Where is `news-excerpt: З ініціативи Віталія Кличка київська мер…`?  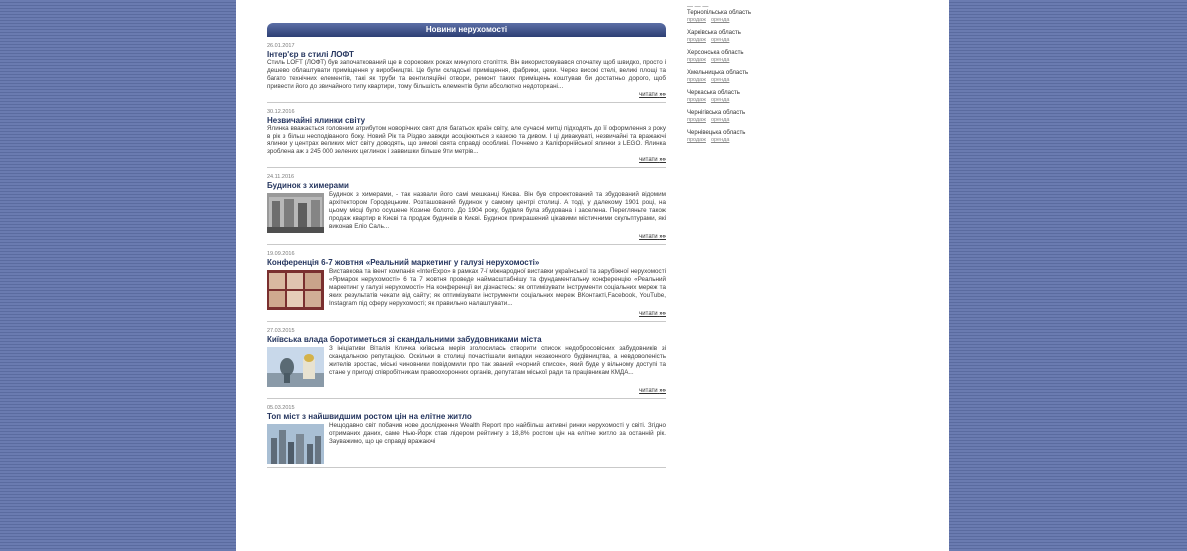
news-excerpt: З ініціативи Віталія Кличка київська мер… is located at coordinates (497, 360).